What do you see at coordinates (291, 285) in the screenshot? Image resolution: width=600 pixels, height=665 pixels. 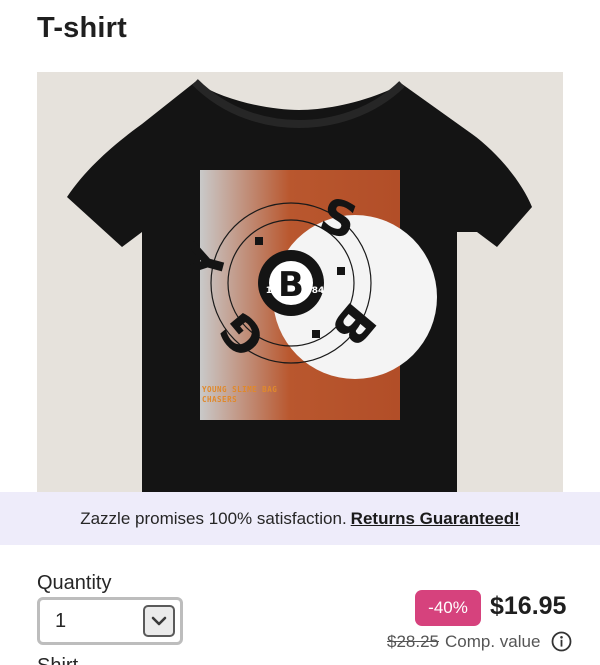 I see `print-center-letter: B` at bounding box center [291, 285].